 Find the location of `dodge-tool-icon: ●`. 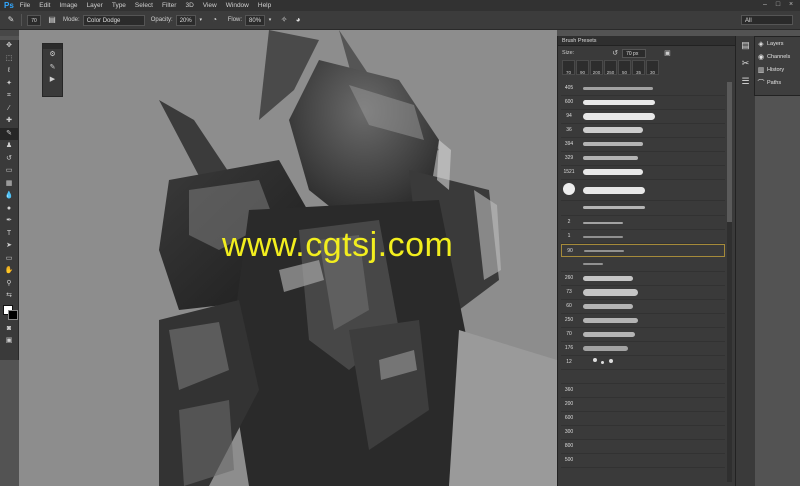

dodge-tool-icon: ● is located at coordinates (9, 209).